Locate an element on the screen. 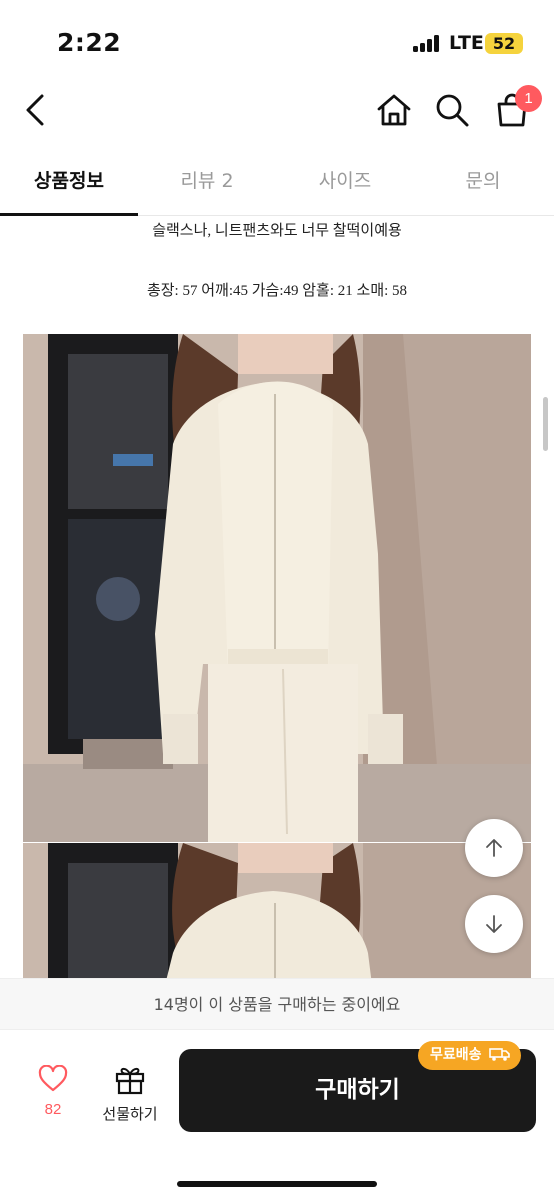 The image size is (554, 1200). signal-icon is located at coordinates (427, 43).